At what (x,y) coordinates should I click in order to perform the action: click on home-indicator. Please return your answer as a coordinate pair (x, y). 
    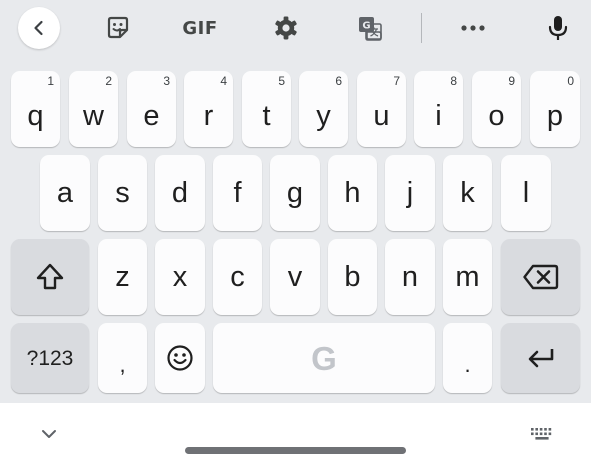
    Looking at the image, I should click on (295, 450).